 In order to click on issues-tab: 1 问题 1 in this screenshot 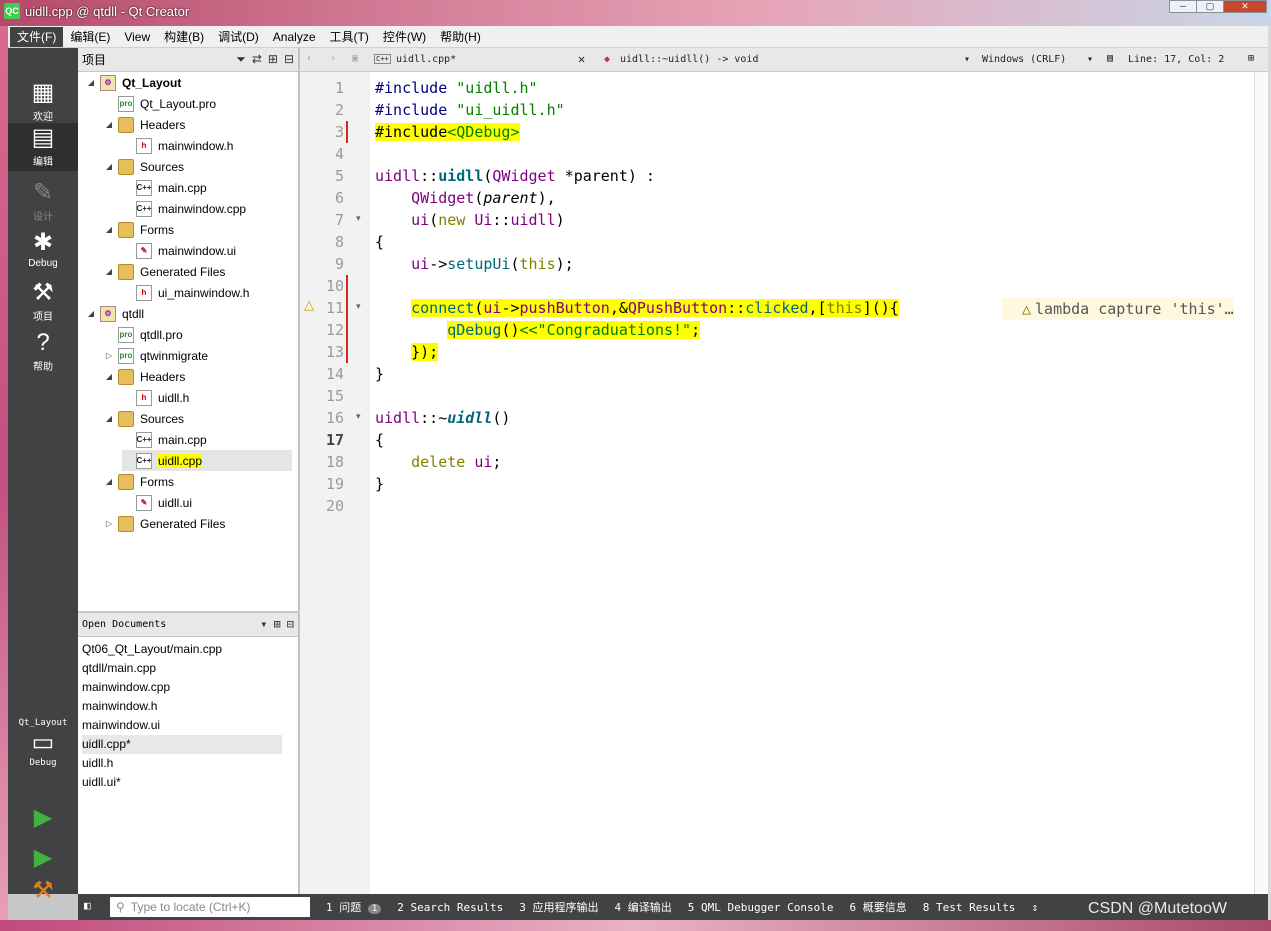, I will do `click(354, 907)`.